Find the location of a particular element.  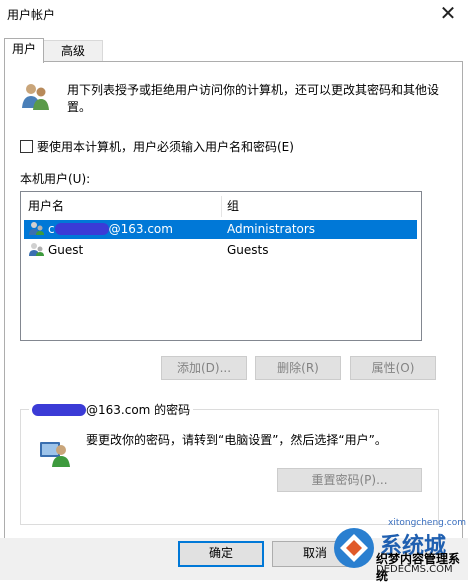

close-icon: ✕ is located at coordinates (448, 14).